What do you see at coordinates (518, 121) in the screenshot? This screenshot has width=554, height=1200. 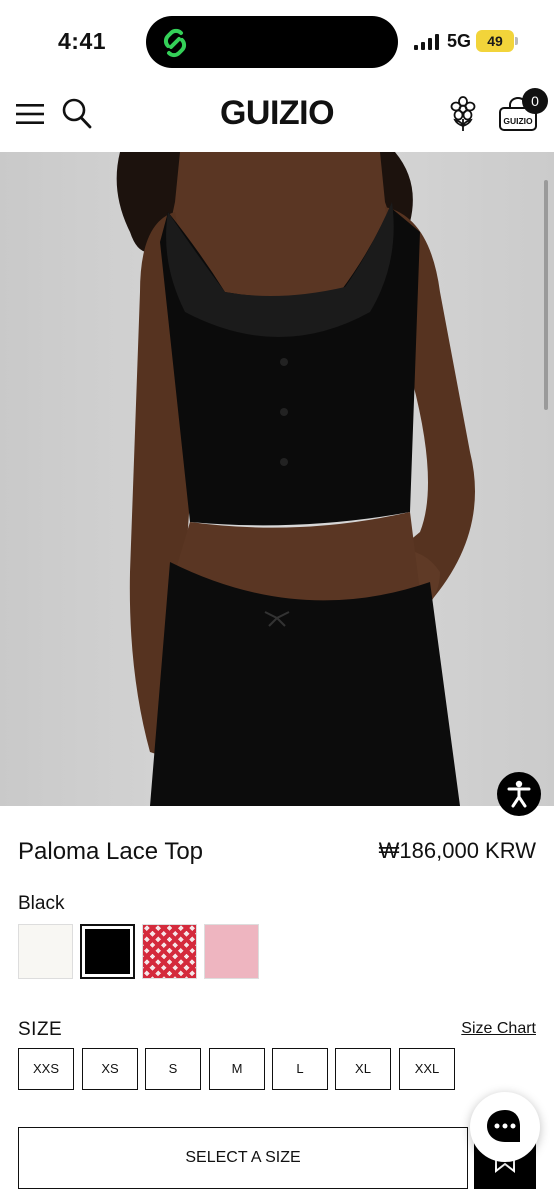 I see `cart-label: GUIZIO` at bounding box center [518, 121].